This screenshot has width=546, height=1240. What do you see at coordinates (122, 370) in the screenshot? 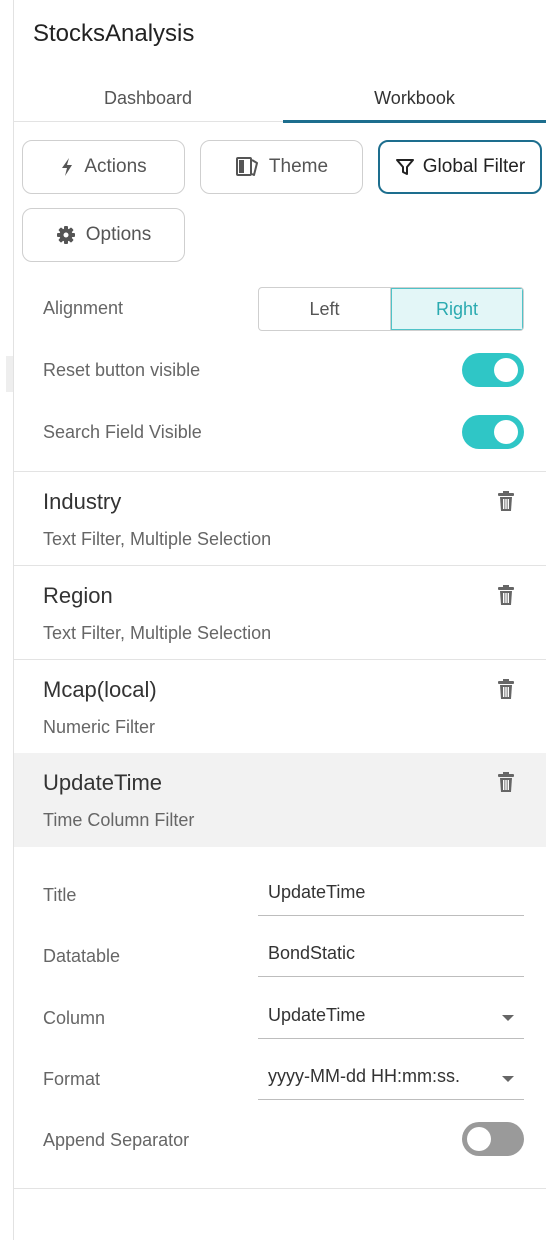
I see `reset-button-visible-label: Reset button visible` at bounding box center [122, 370].